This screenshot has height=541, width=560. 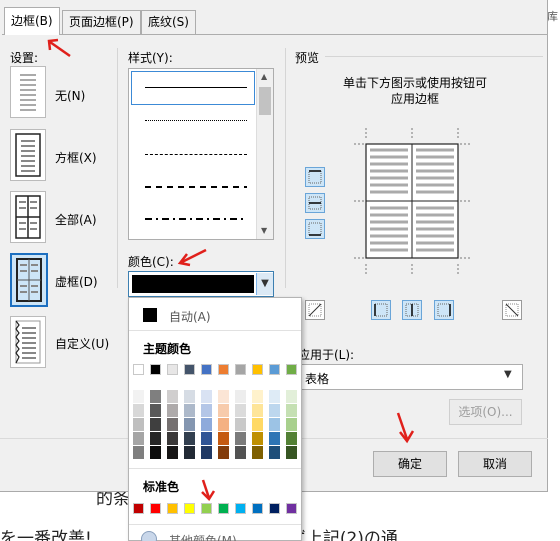 What do you see at coordinates (28, 217) in the screenshot?
I see `setting-all-icon` at bounding box center [28, 217].